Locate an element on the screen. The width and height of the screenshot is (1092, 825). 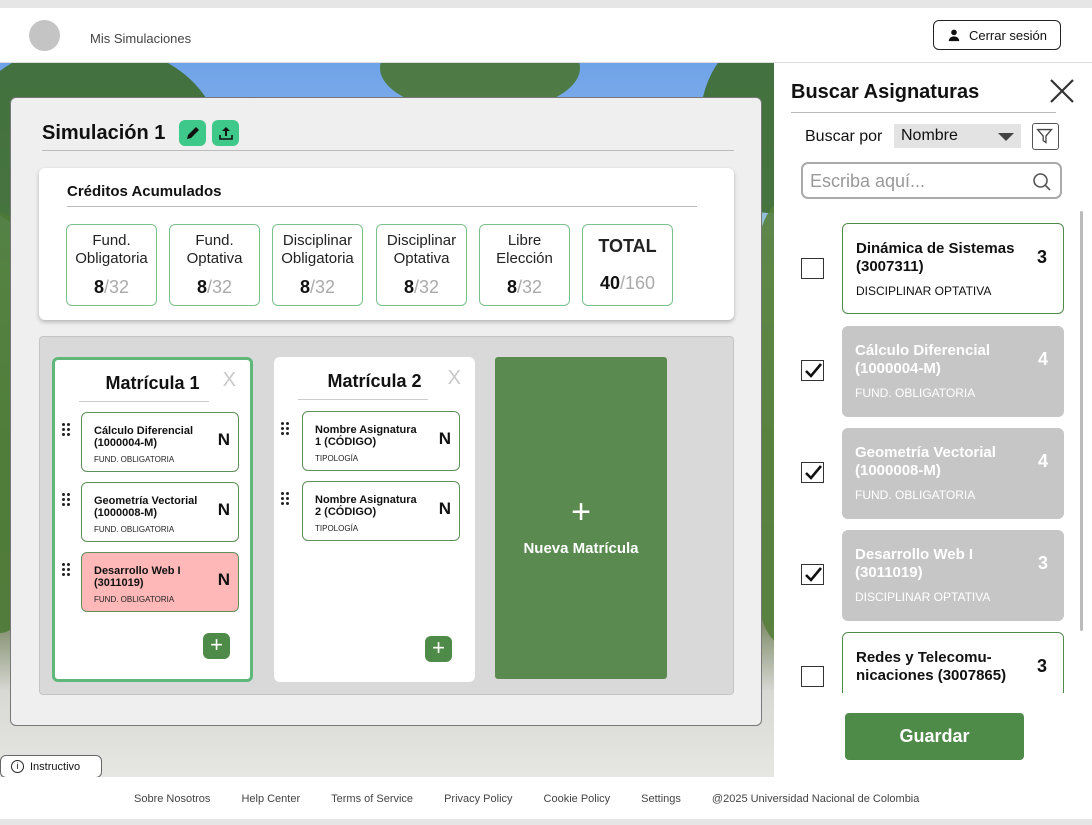
search-by-select: Nombre is located at coordinates (957, 136).